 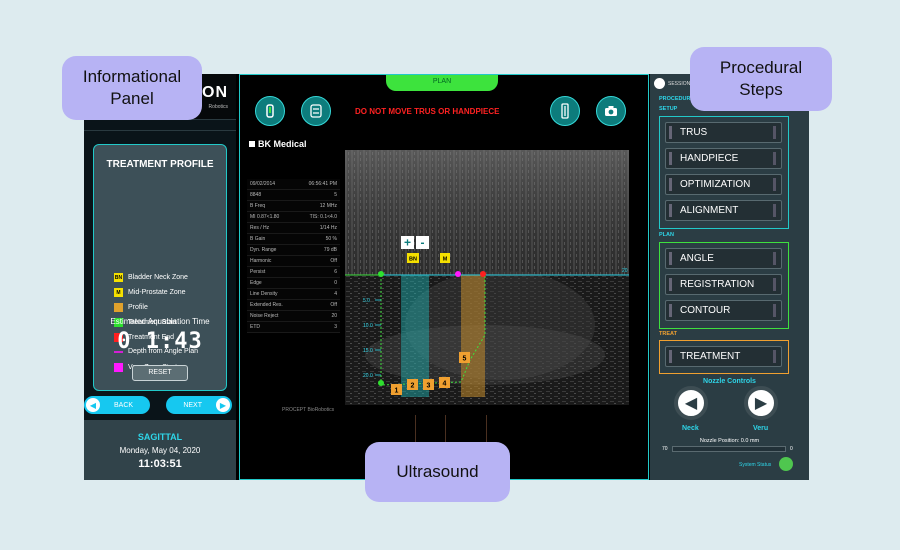 What do you see at coordinates (335, 327) in the screenshot?
I see `param-value: 3` at bounding box center [335, 327].